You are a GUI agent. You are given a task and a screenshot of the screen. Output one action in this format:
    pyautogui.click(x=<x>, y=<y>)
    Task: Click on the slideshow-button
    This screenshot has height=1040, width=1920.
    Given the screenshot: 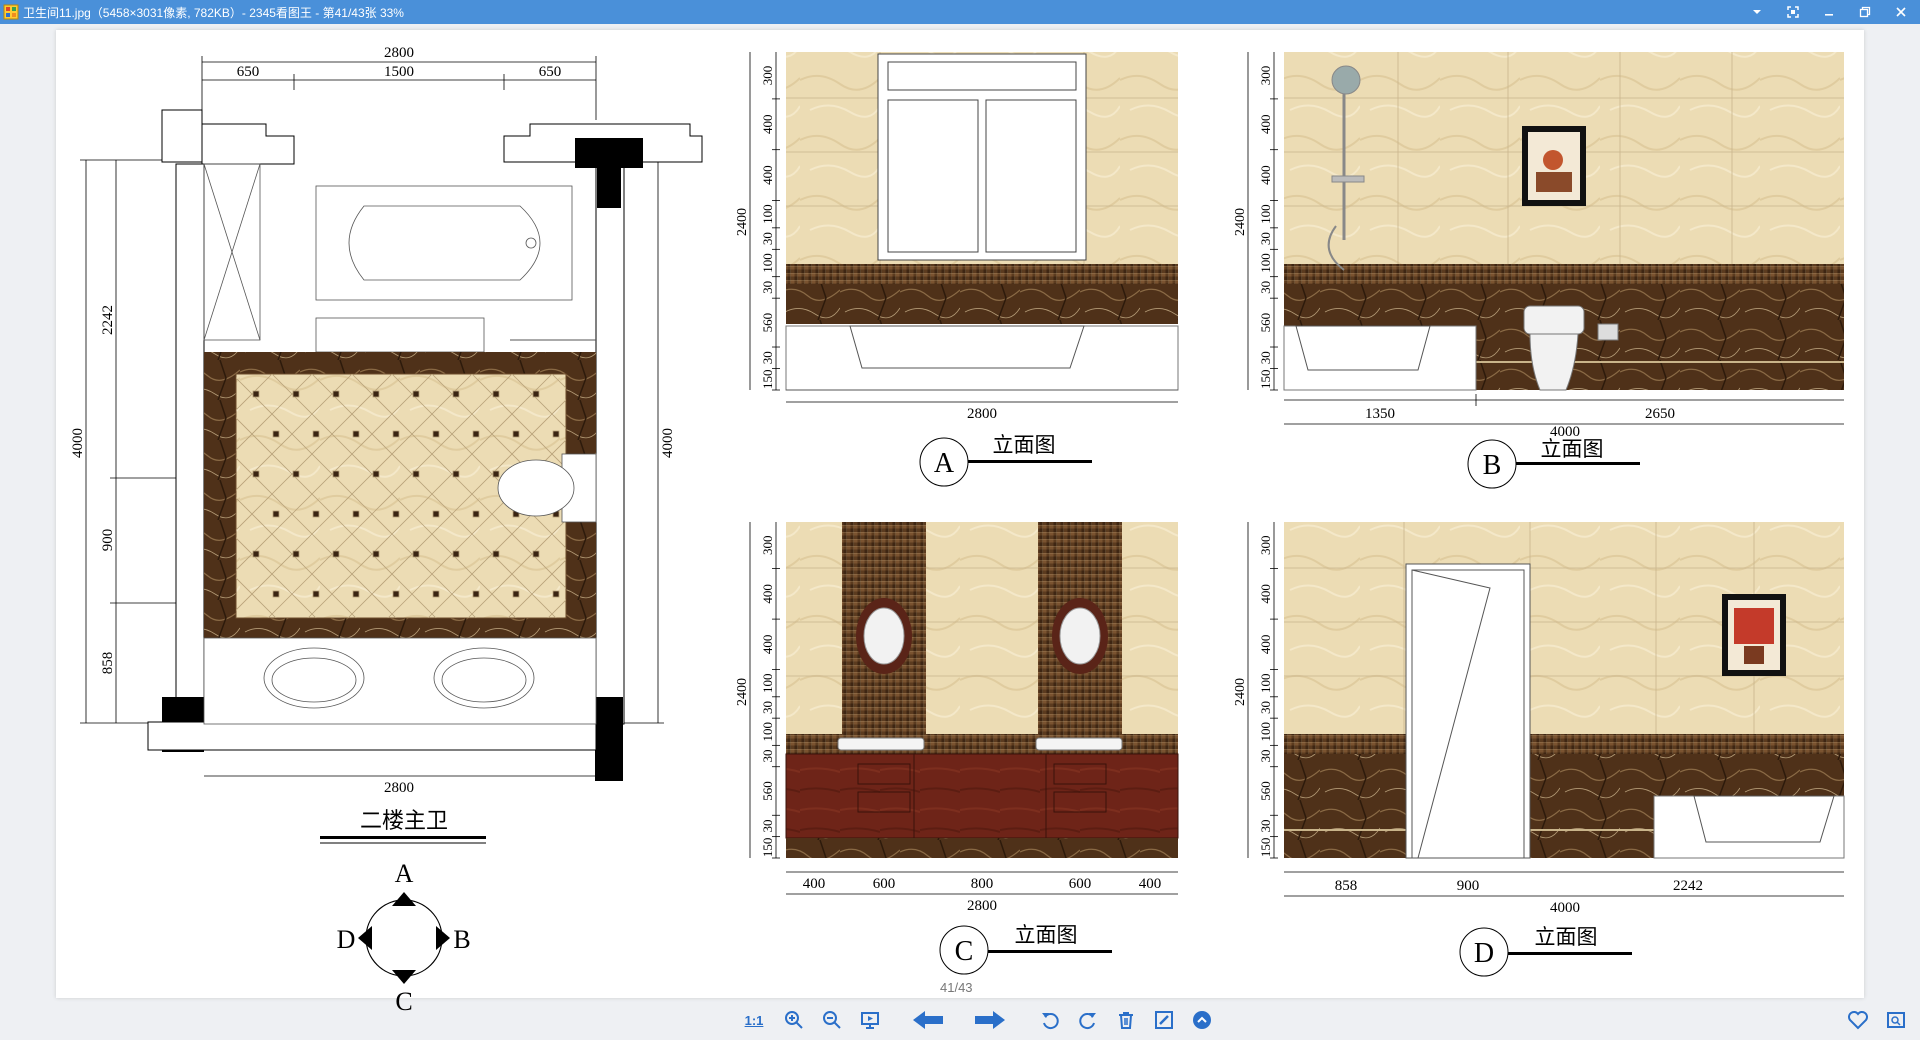 What is the action you would take?
    pyautogui.click(x=870, y=1020)
    